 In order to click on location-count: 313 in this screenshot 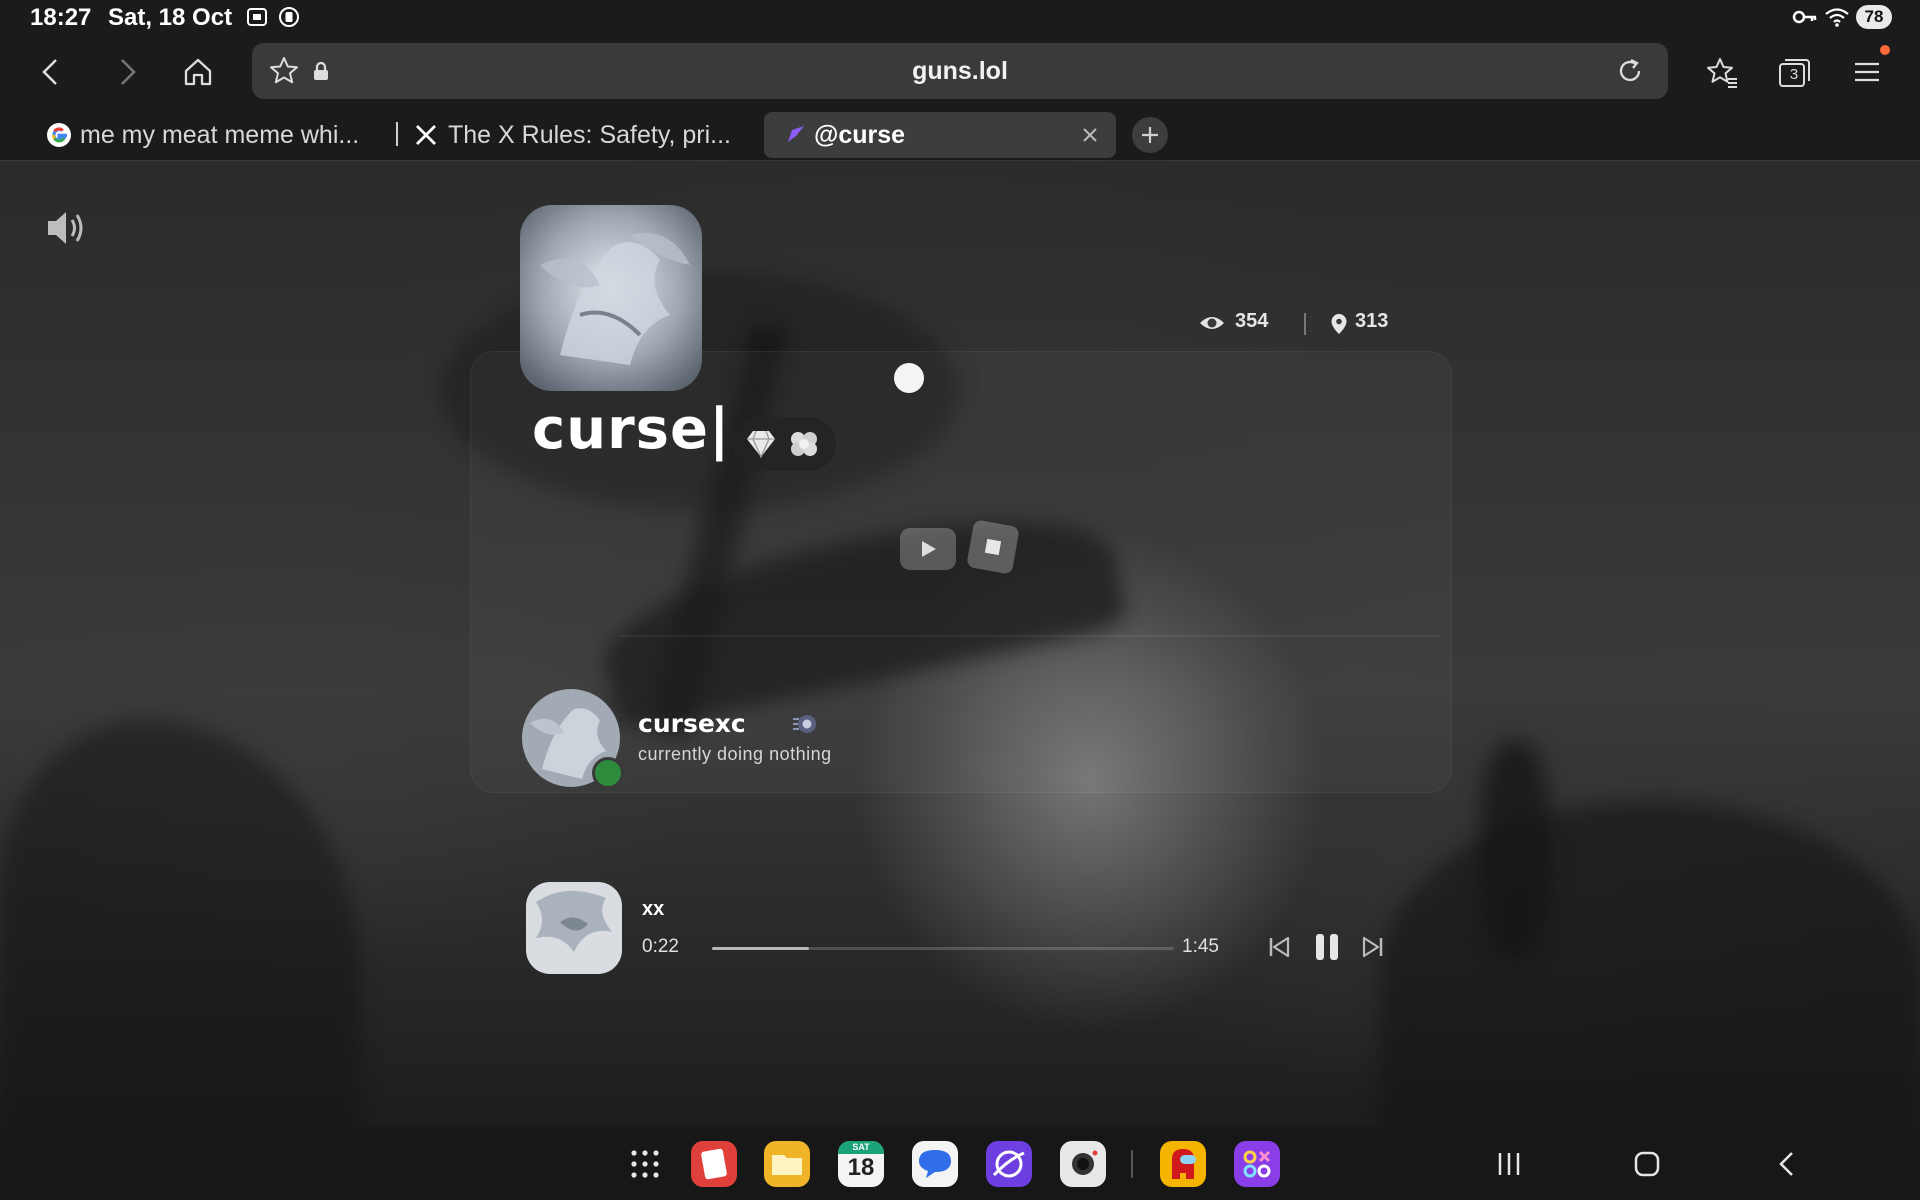, I will do `click(1372, 321)`.